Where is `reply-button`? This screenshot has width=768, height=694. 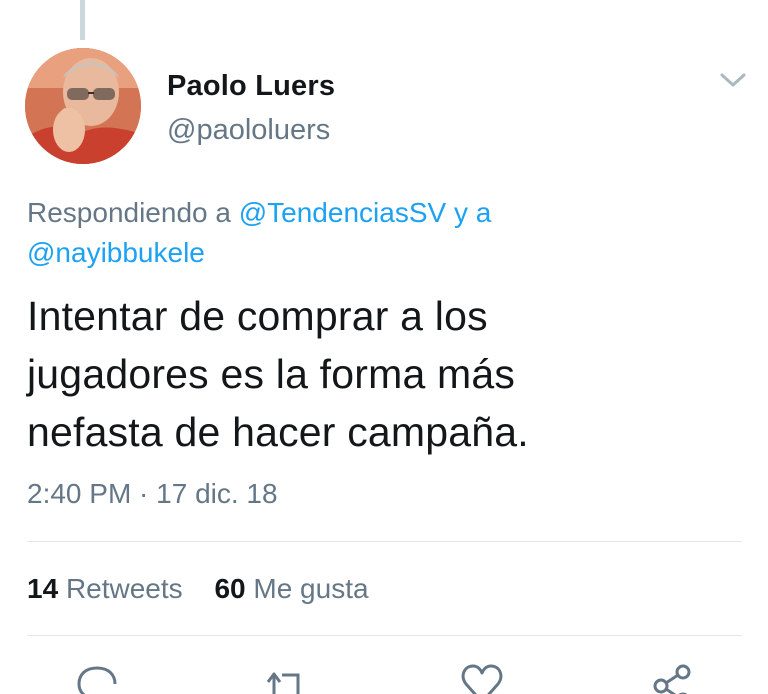
reply-button is located at coordinates (97, 678).